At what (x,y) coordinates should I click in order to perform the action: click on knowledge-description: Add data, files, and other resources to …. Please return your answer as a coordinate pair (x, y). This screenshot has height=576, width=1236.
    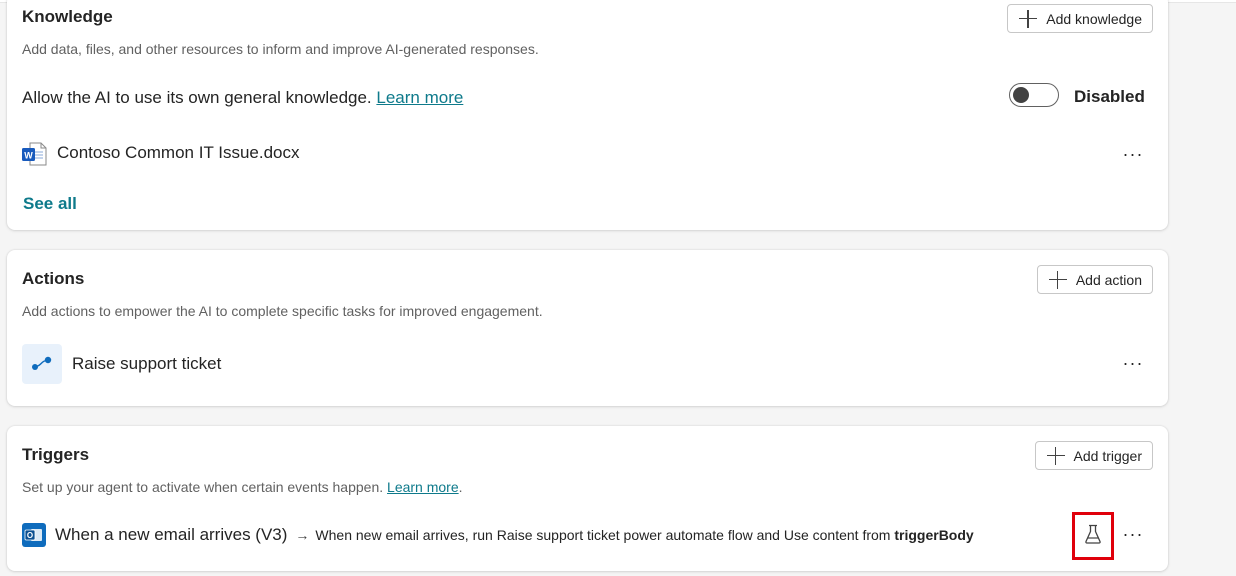
    Looking at the image, I should click on (280, 49).